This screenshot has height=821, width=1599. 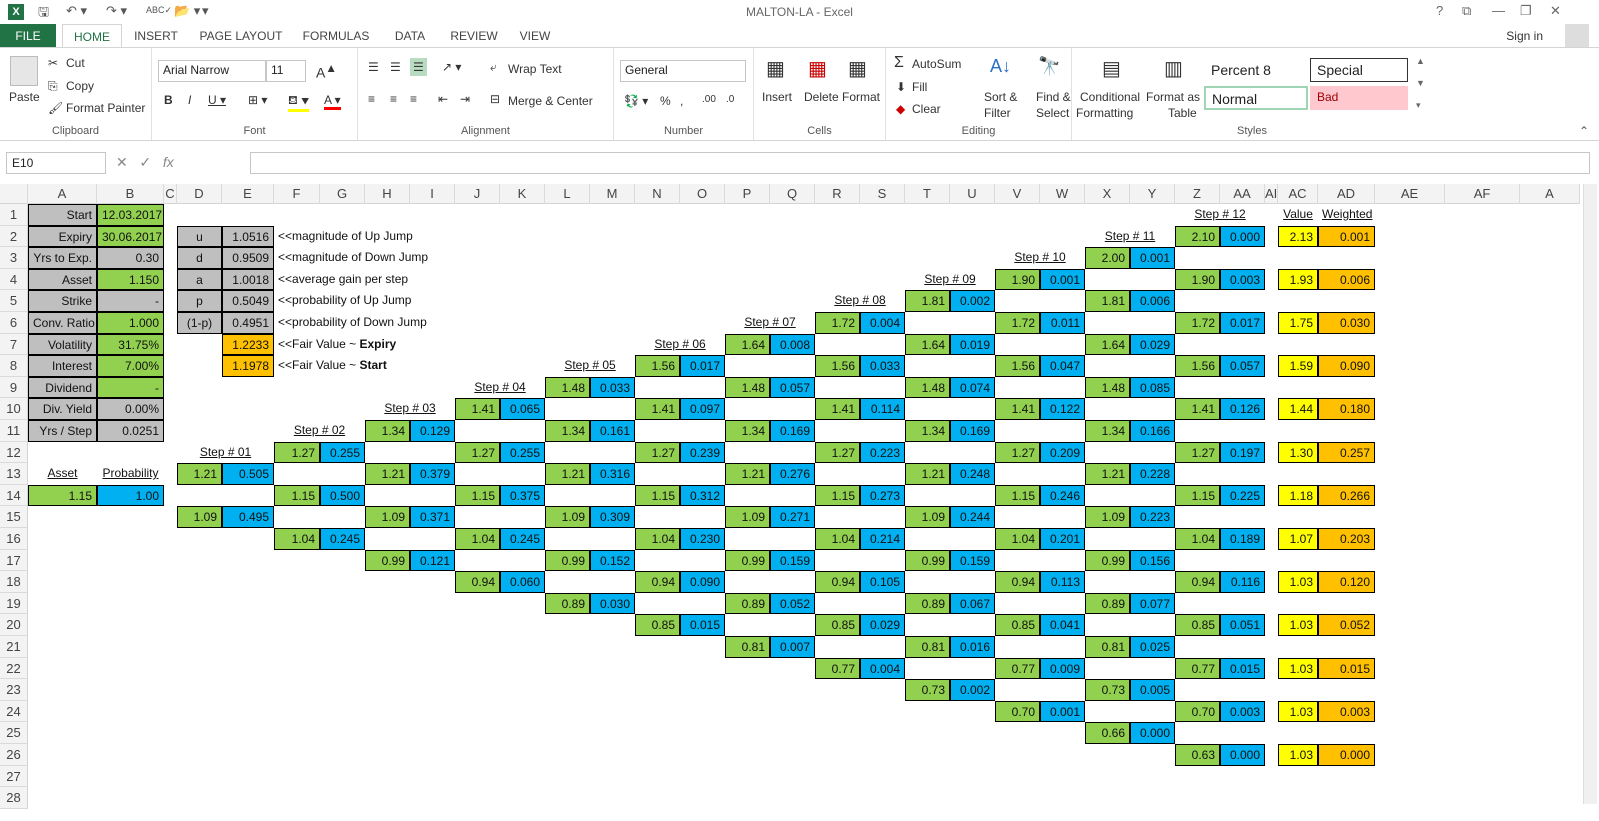 I want to click on find-select-icon: 🔭, so click(x=1049, y=66).